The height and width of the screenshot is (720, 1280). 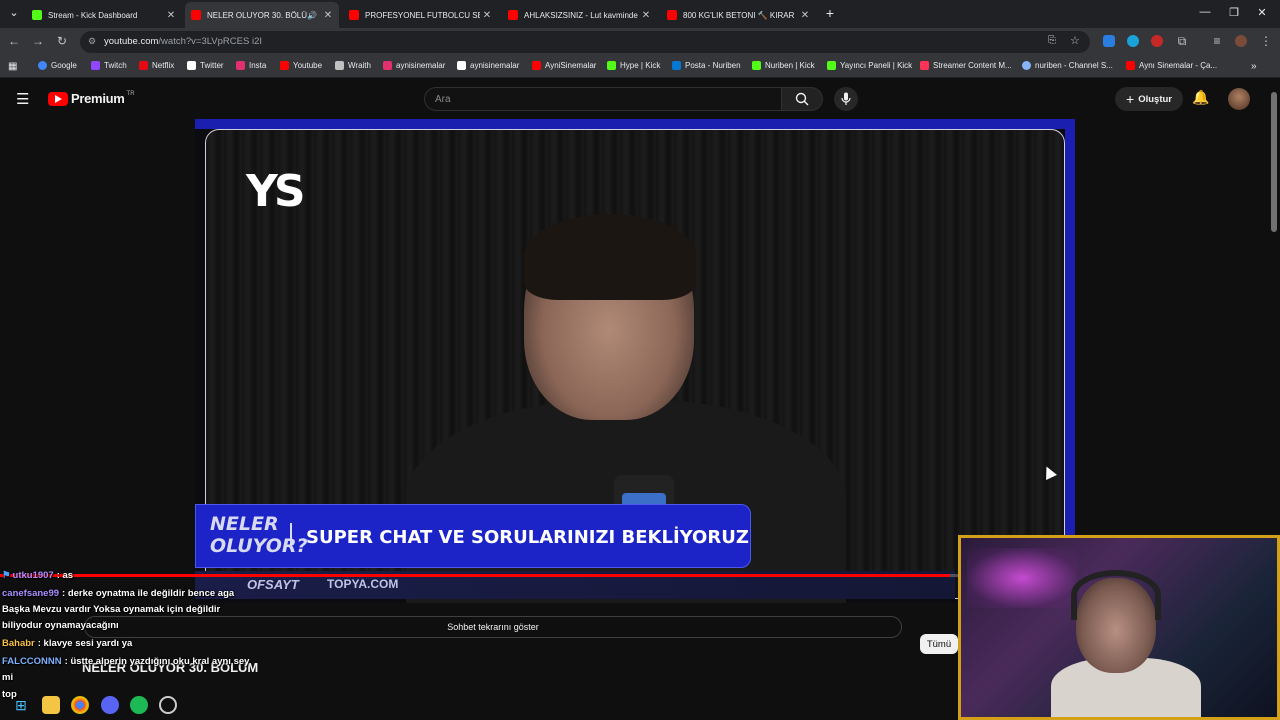 I want to click on apps-icon: ▦, so click(x=12, y=66).